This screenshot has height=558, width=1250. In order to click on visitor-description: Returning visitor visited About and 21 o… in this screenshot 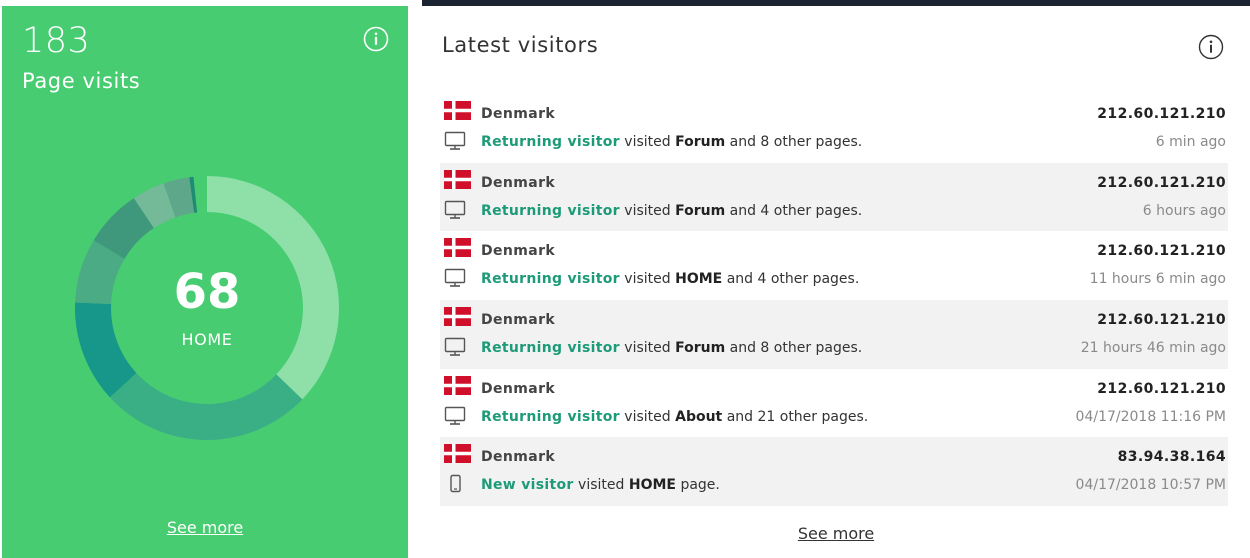, I will do `click(674, 417)`.